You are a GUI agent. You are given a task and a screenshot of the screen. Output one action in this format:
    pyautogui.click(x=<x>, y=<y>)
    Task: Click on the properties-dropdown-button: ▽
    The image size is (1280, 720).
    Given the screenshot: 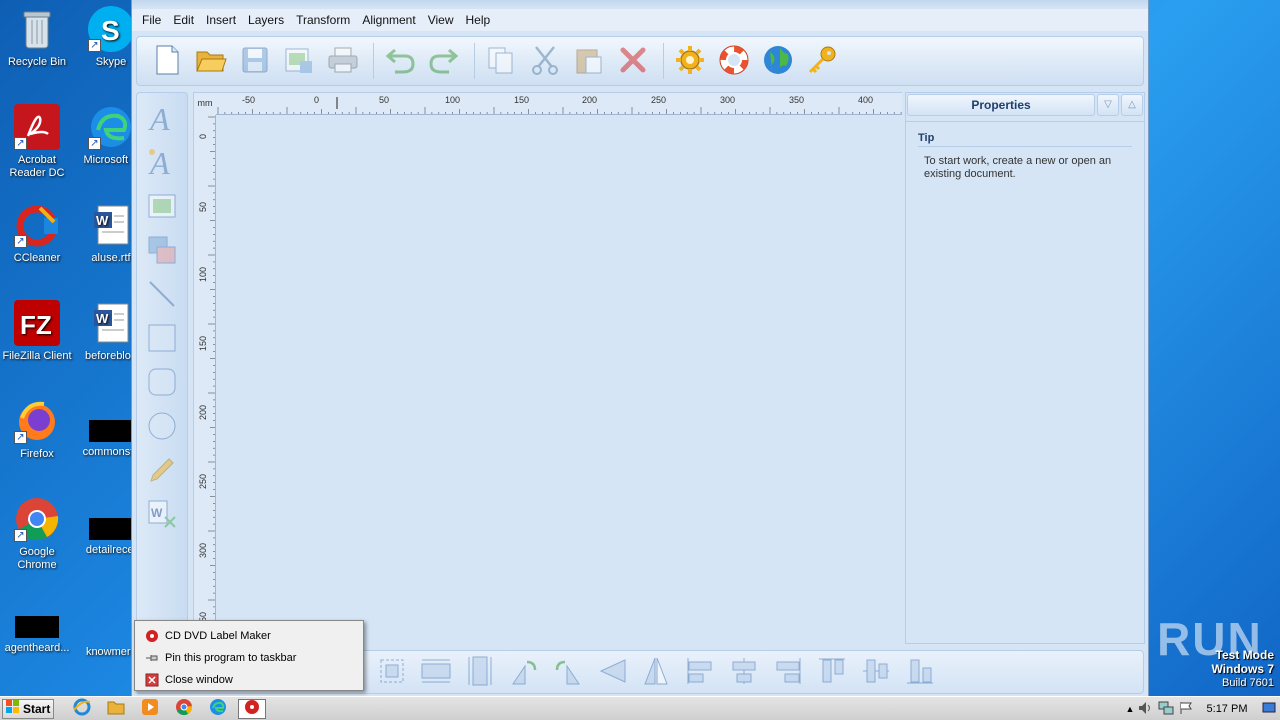 What is the action you would take?
    pyautogui.click(x=1108, y=105)
    